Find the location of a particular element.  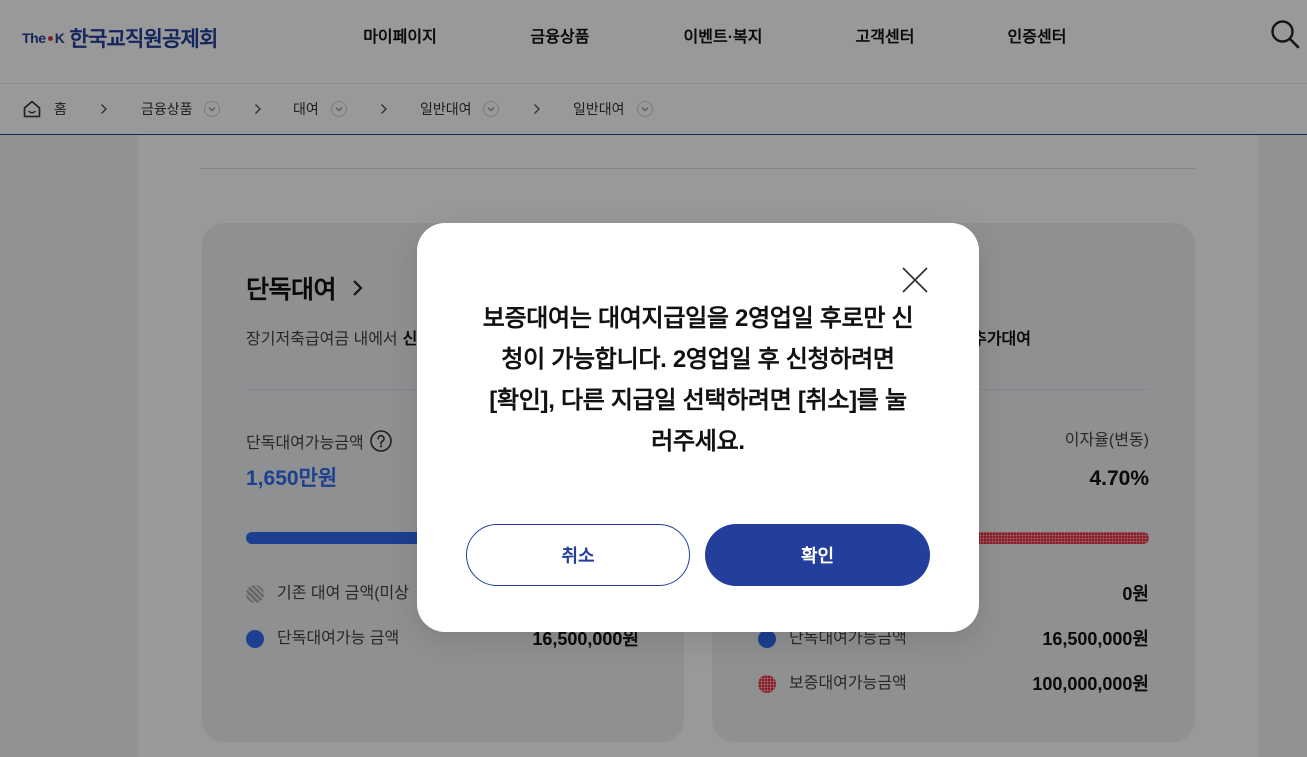

dialog-message-line: [확인], 다른 지급일 선택하려면 [취소]를 눌 is located at coordinates (698, 400).